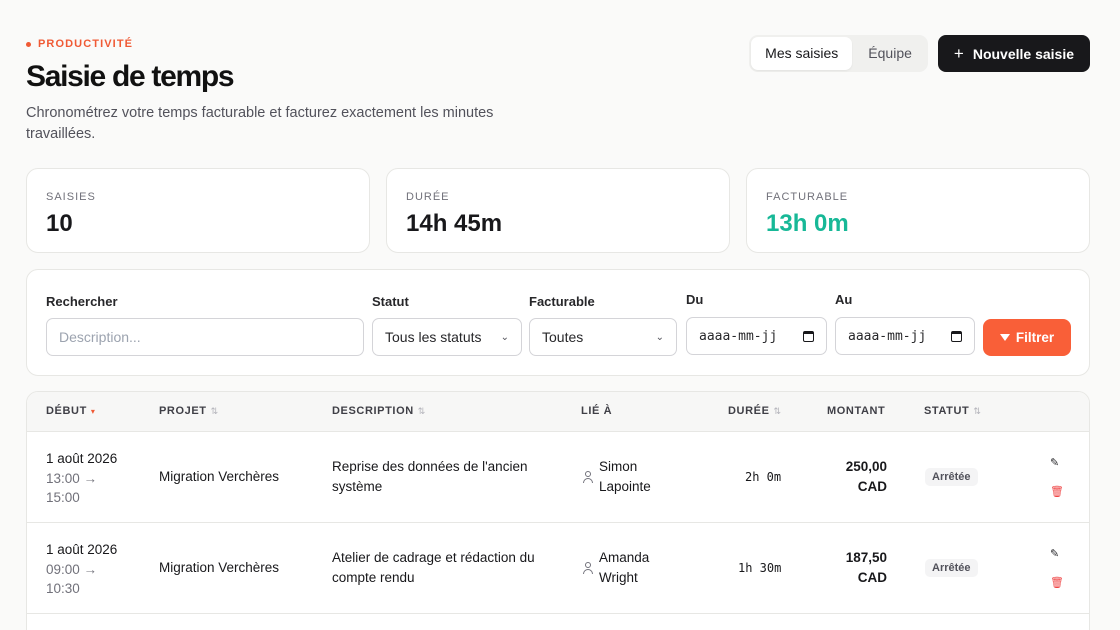  What do you see at coordinates (86, 44) in the screenshot?
I see `eyebrow-label: PRODUCTIVITÉ` at bounding box center [86, 44].